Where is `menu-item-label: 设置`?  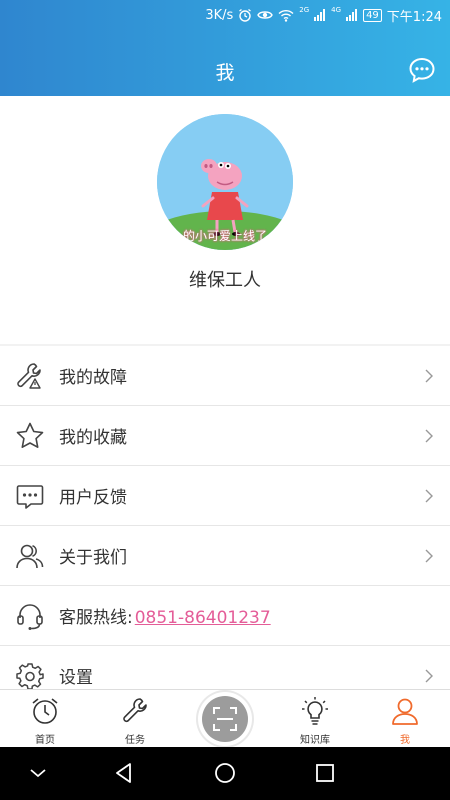
menu-item-label: 设置 is located at coordinates (76, 678).